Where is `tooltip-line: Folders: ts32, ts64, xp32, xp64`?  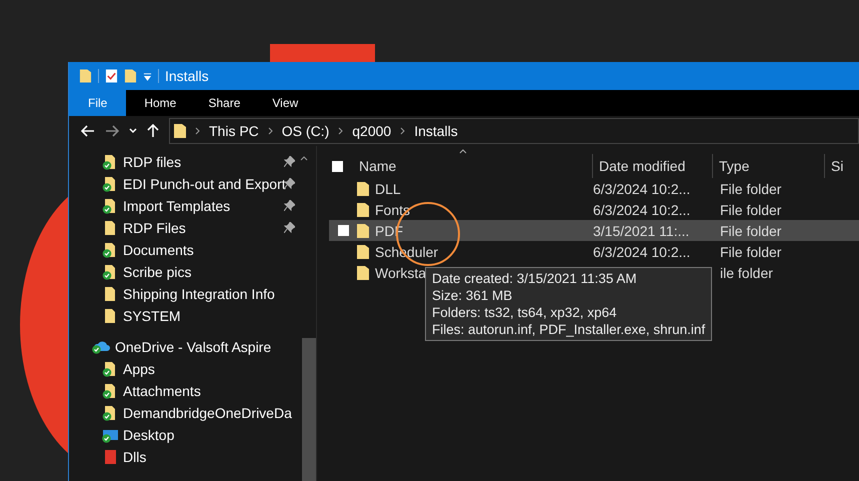 tooltip-line: Folders: ts32, ts64, xp32, xp64 is located at coordinates (525, 312).